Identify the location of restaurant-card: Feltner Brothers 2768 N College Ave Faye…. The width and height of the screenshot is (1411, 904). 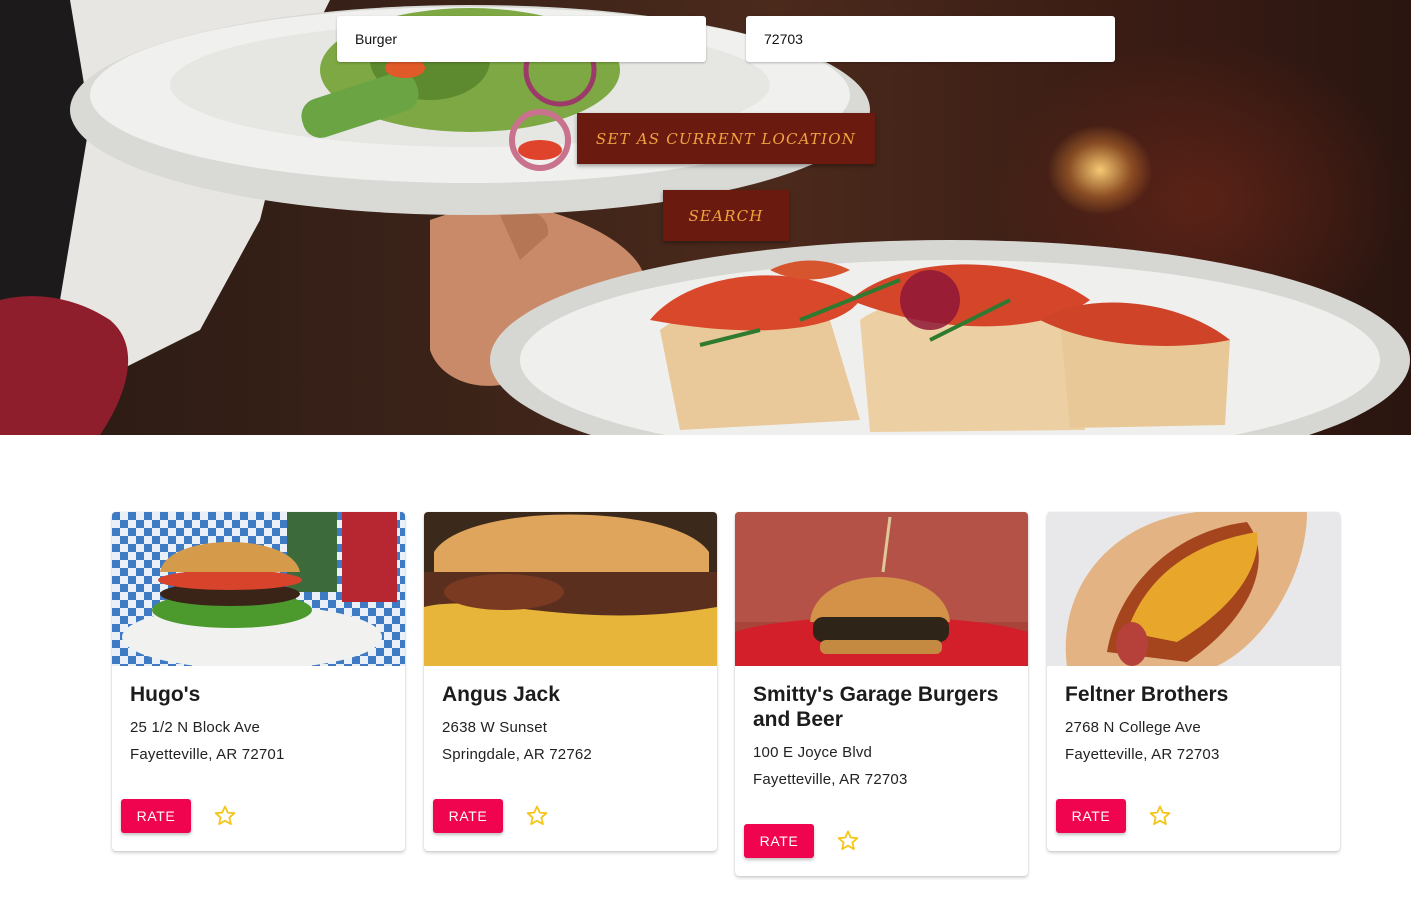
(1193, 681).